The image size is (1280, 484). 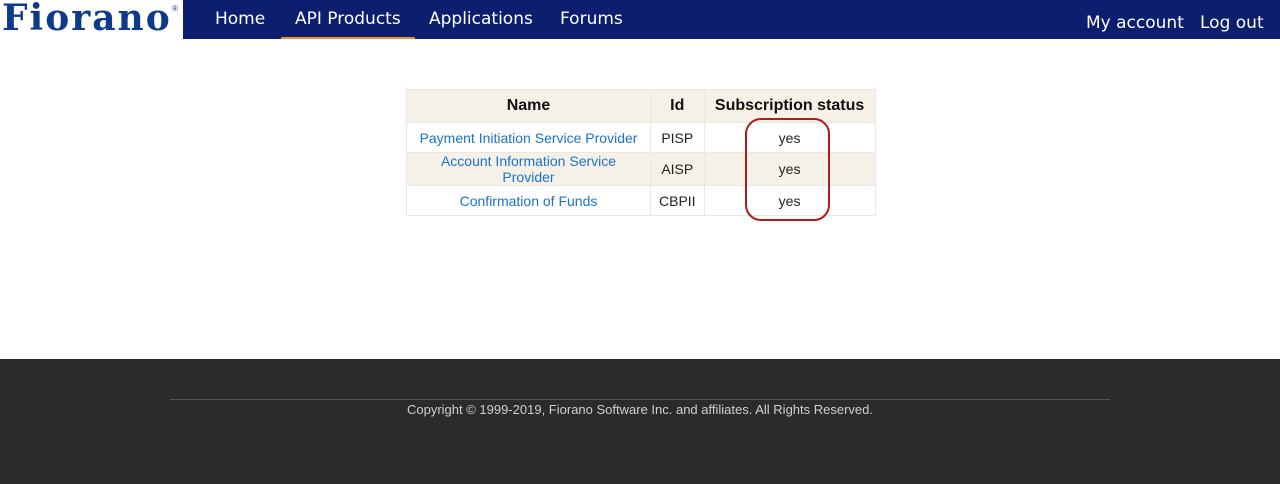 What do you see at coordinates (1232, 23) in the screenshot?
I see `logout-link: Log out` at bounding box center [1232, 23].